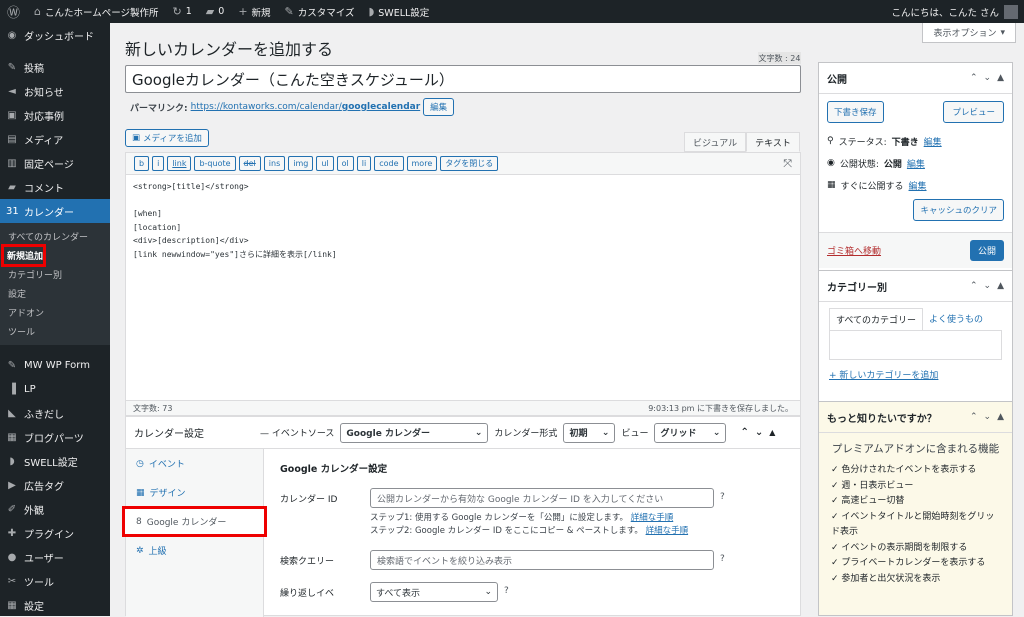 The width and height of the screenshot is (1024, 617). What do you see at coordinates (249, 163) in the screenshot?
I see `quicktag-del-button: del` at bounding box center [249, 163].